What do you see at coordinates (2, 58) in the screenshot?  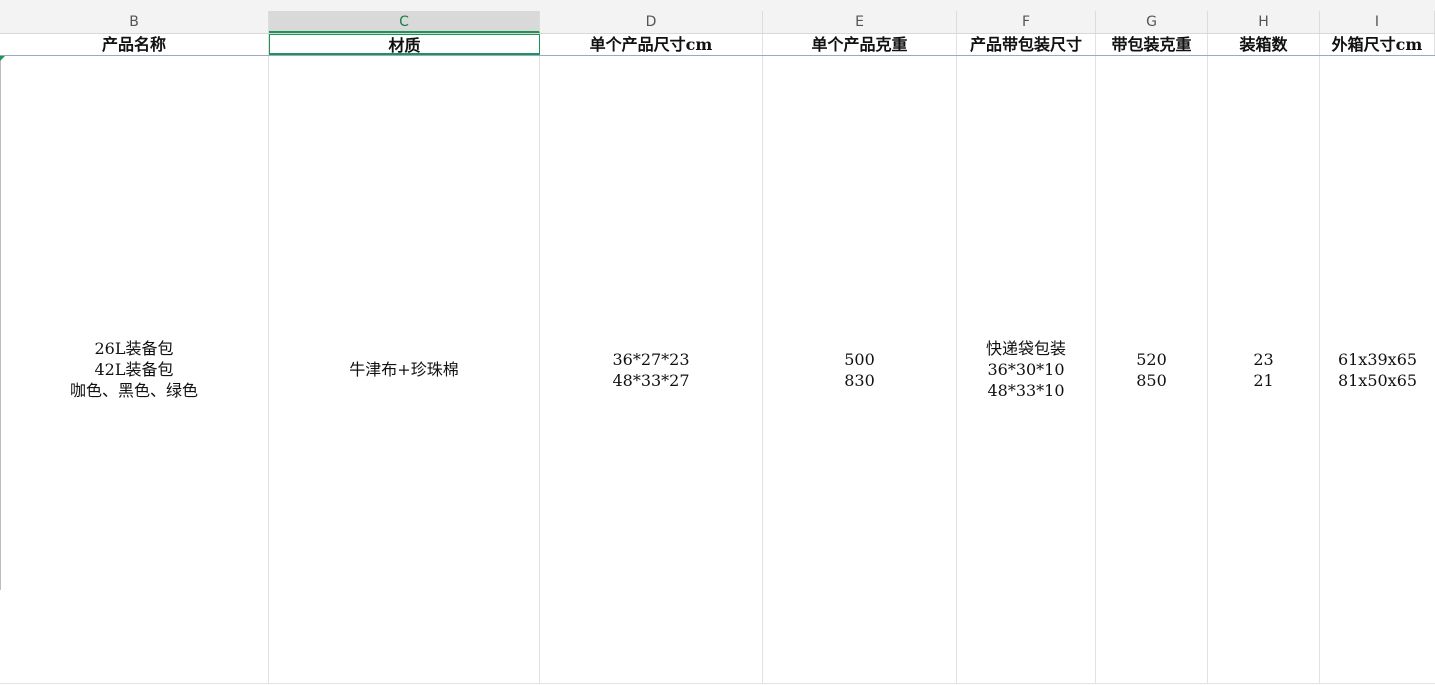 I see `cell-indicator-icon` at bounding box center [2, 58].